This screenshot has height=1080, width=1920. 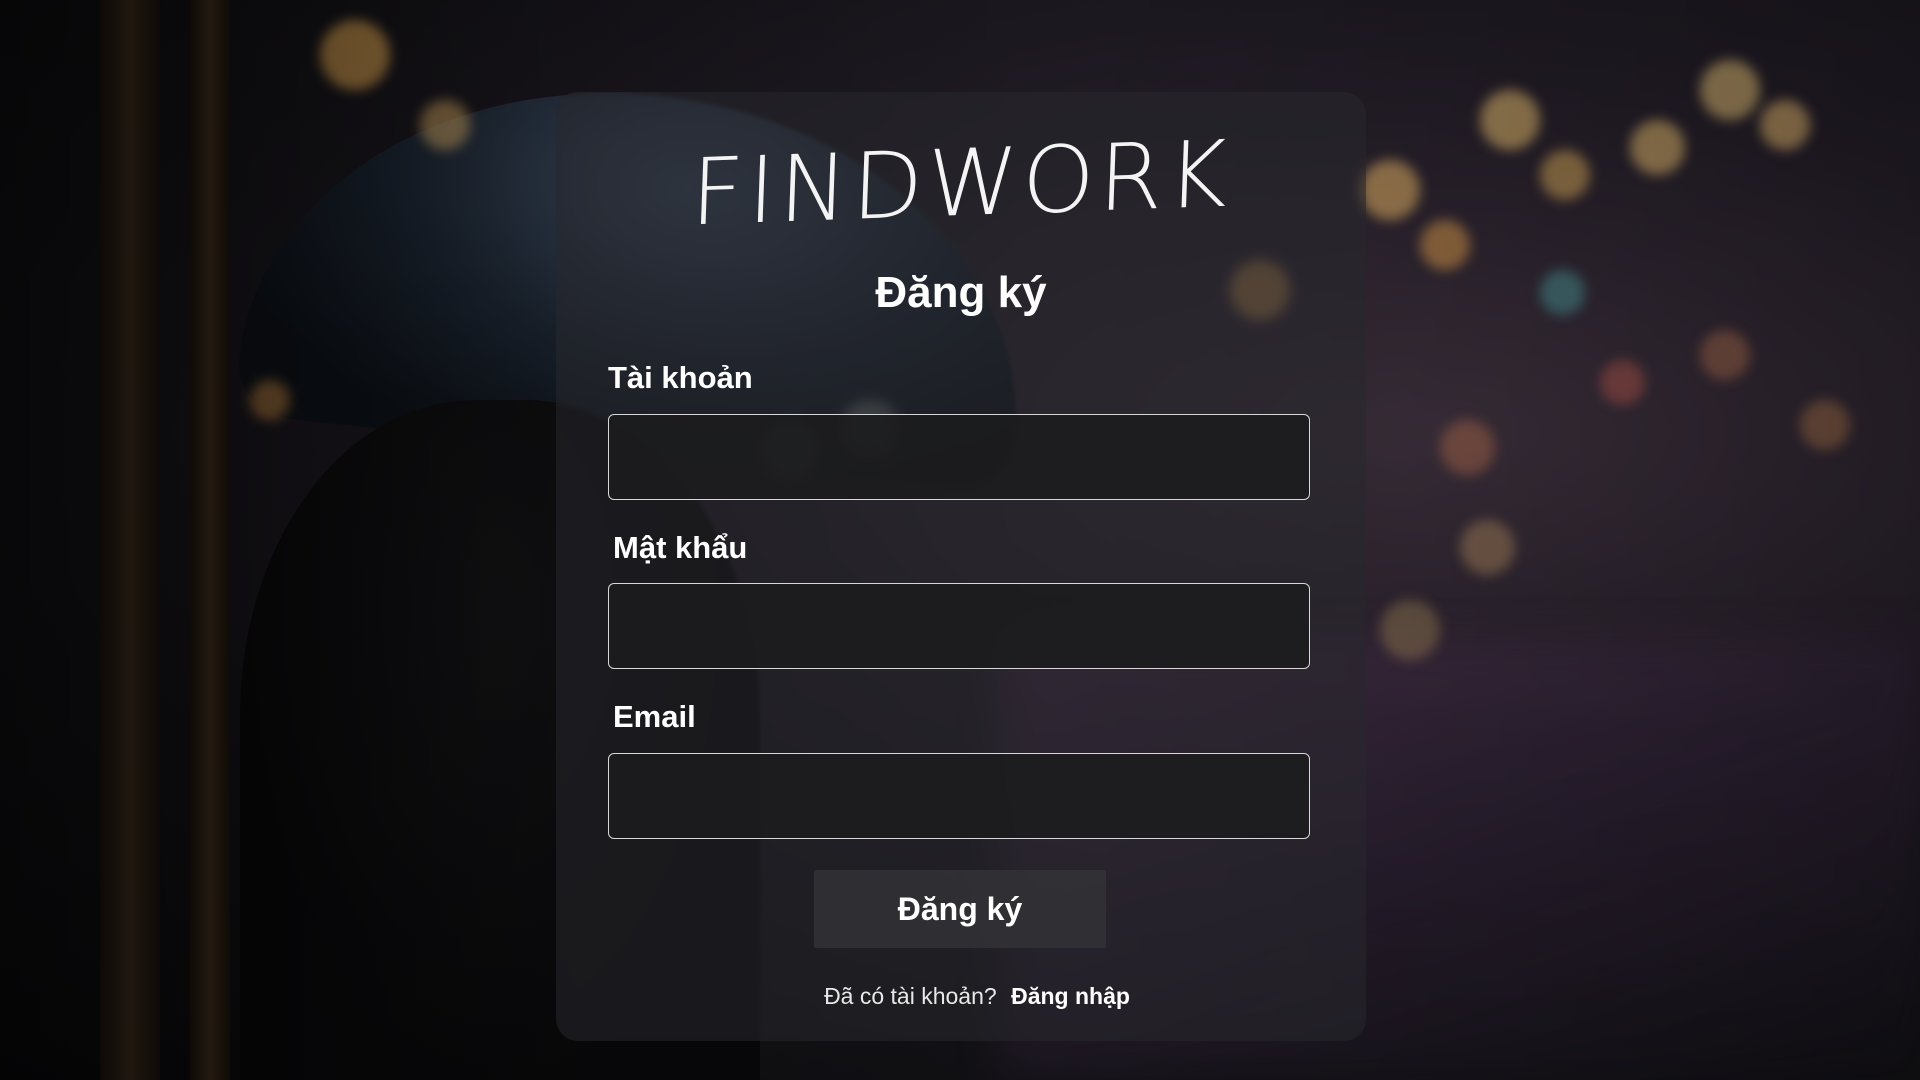 I want to click on login-prompt-text: Đã có tài khoản?, so click(x=910, y=996).